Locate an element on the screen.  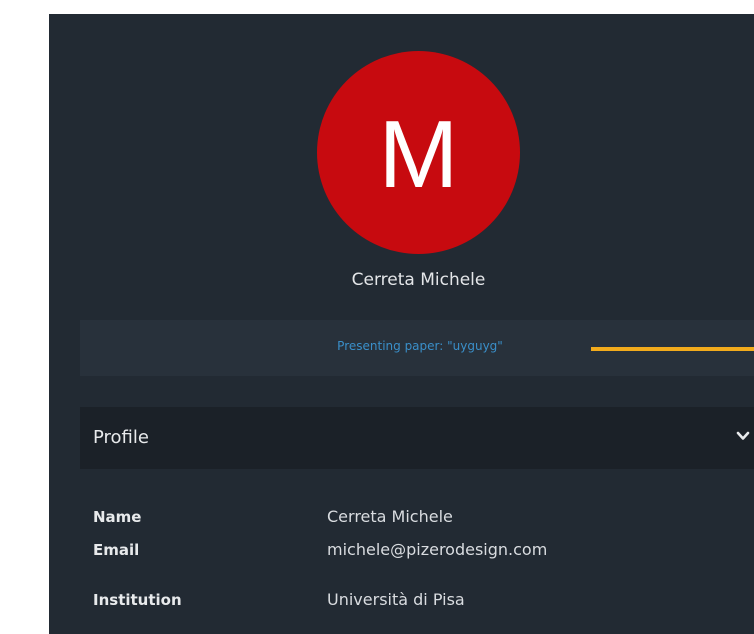
avatar: M is located at coordinates (418, 152).